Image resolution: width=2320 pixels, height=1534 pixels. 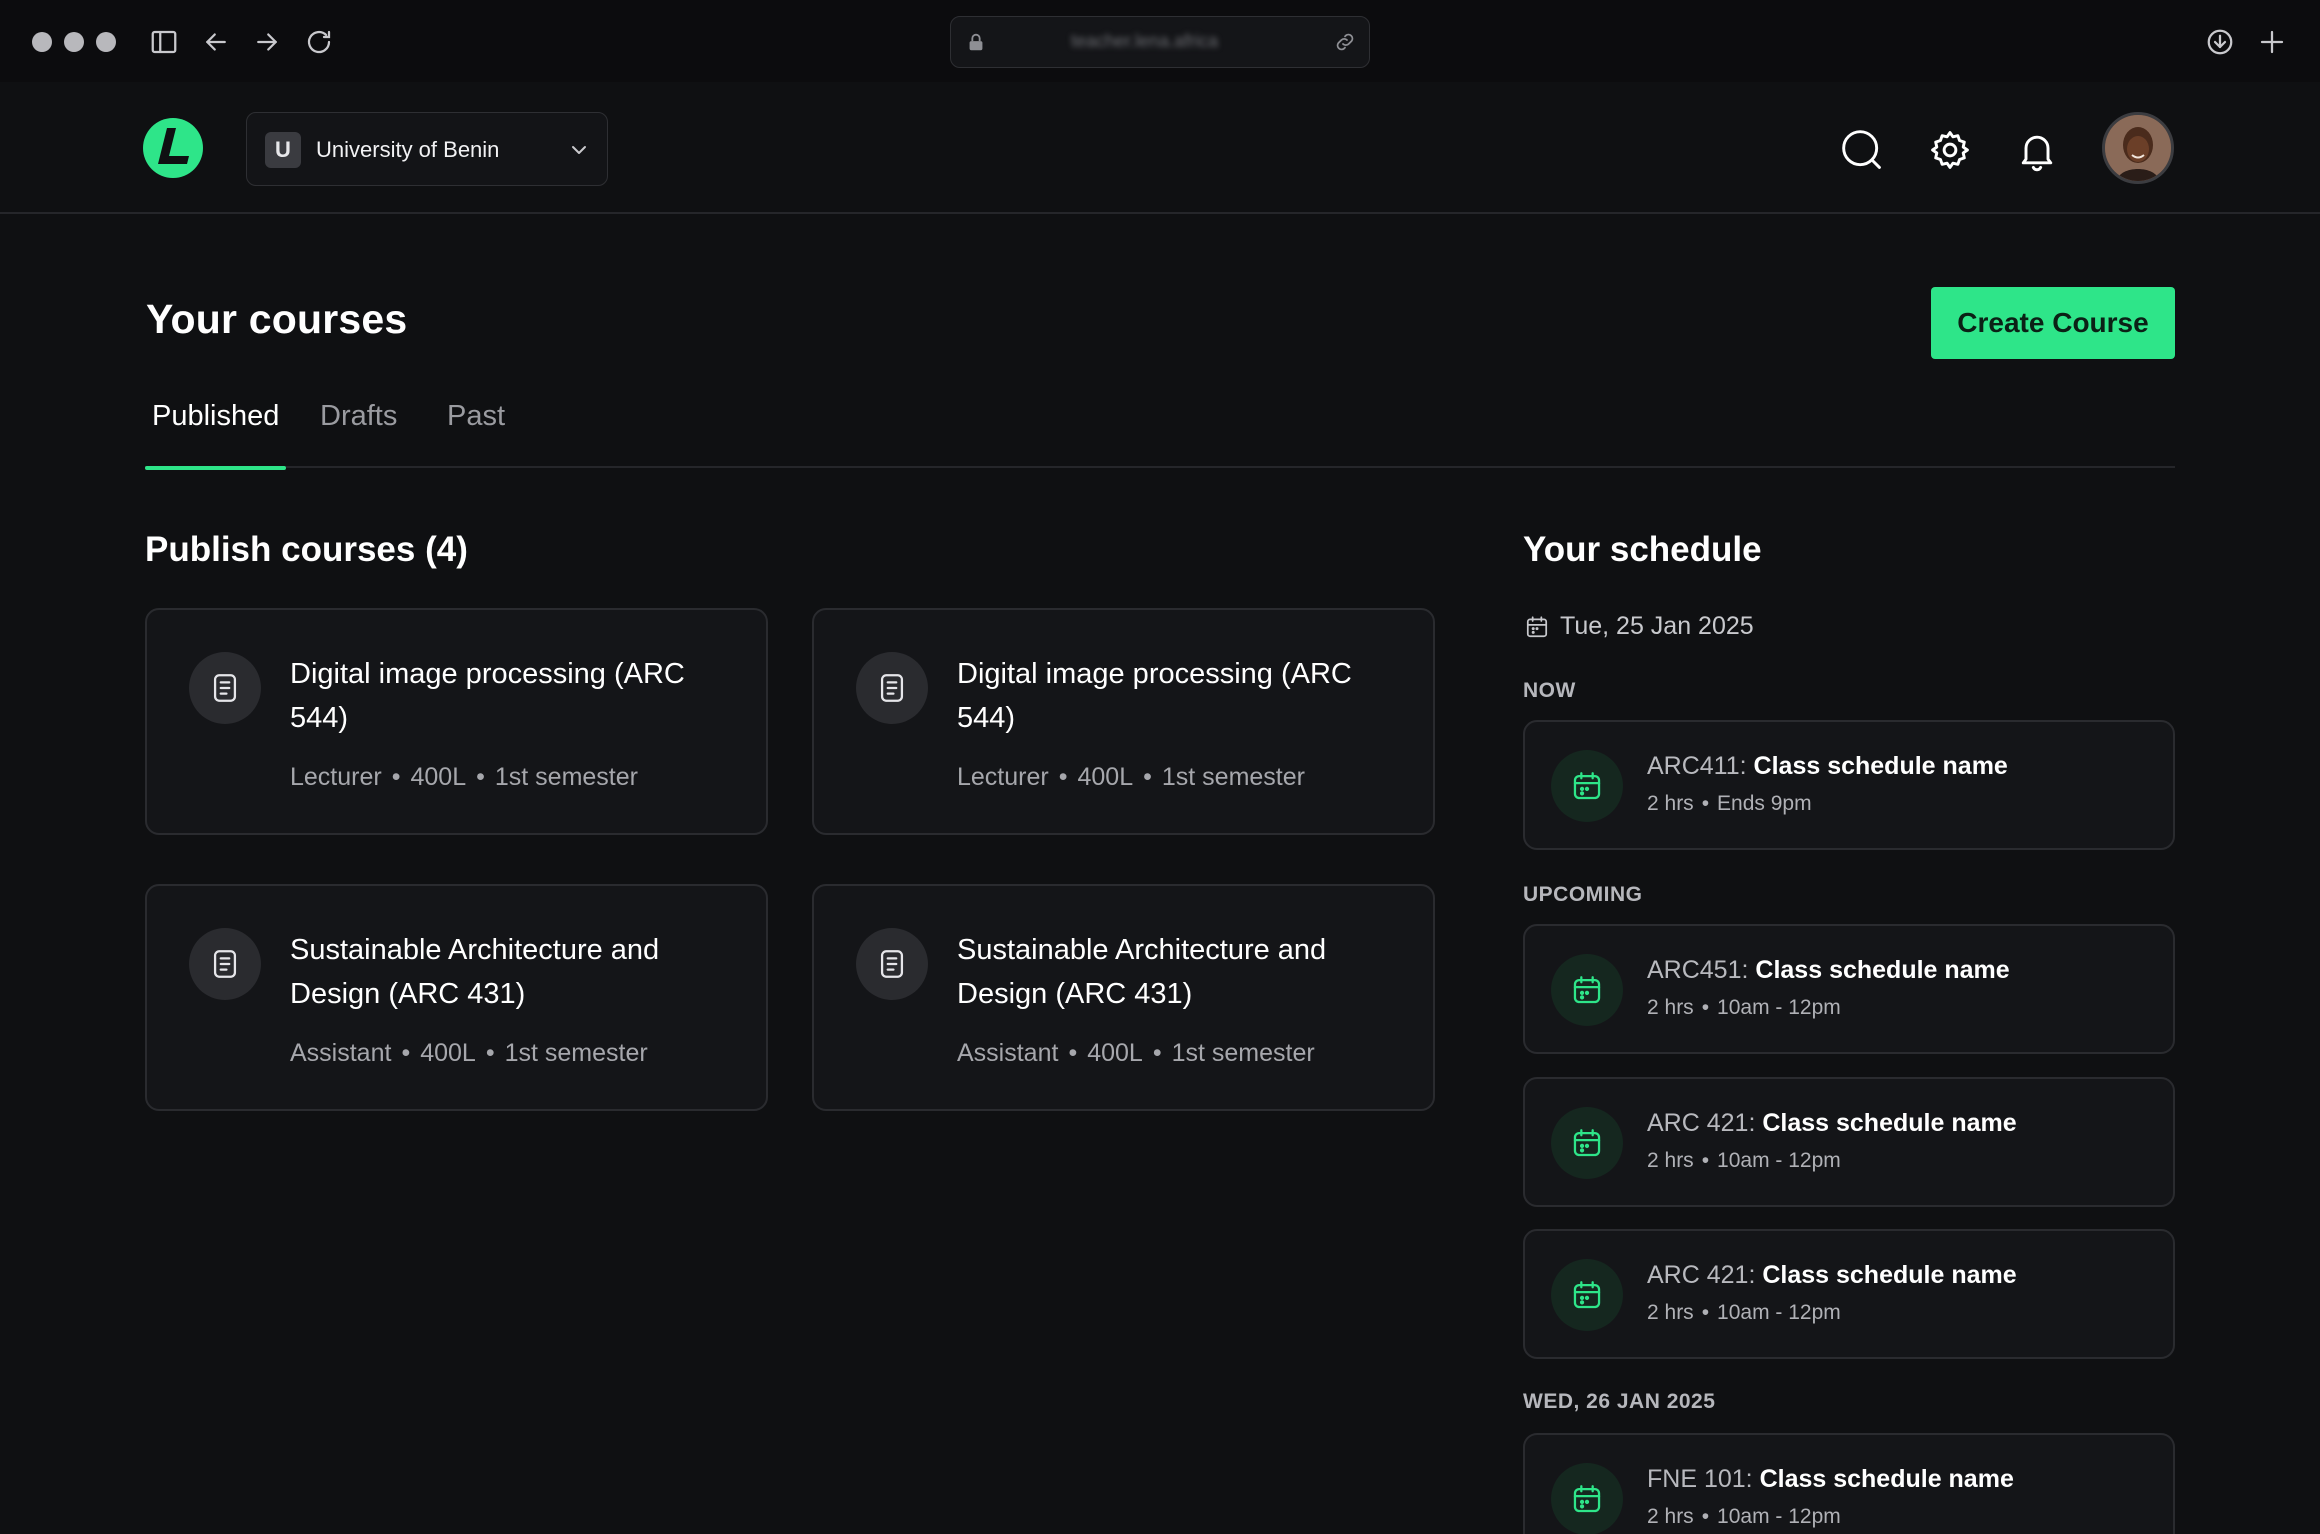 What do you see at coordinates (1160, 148) in the screenshot?
I see `app-header: U University of Benin` at bounding box center [1160, 148].